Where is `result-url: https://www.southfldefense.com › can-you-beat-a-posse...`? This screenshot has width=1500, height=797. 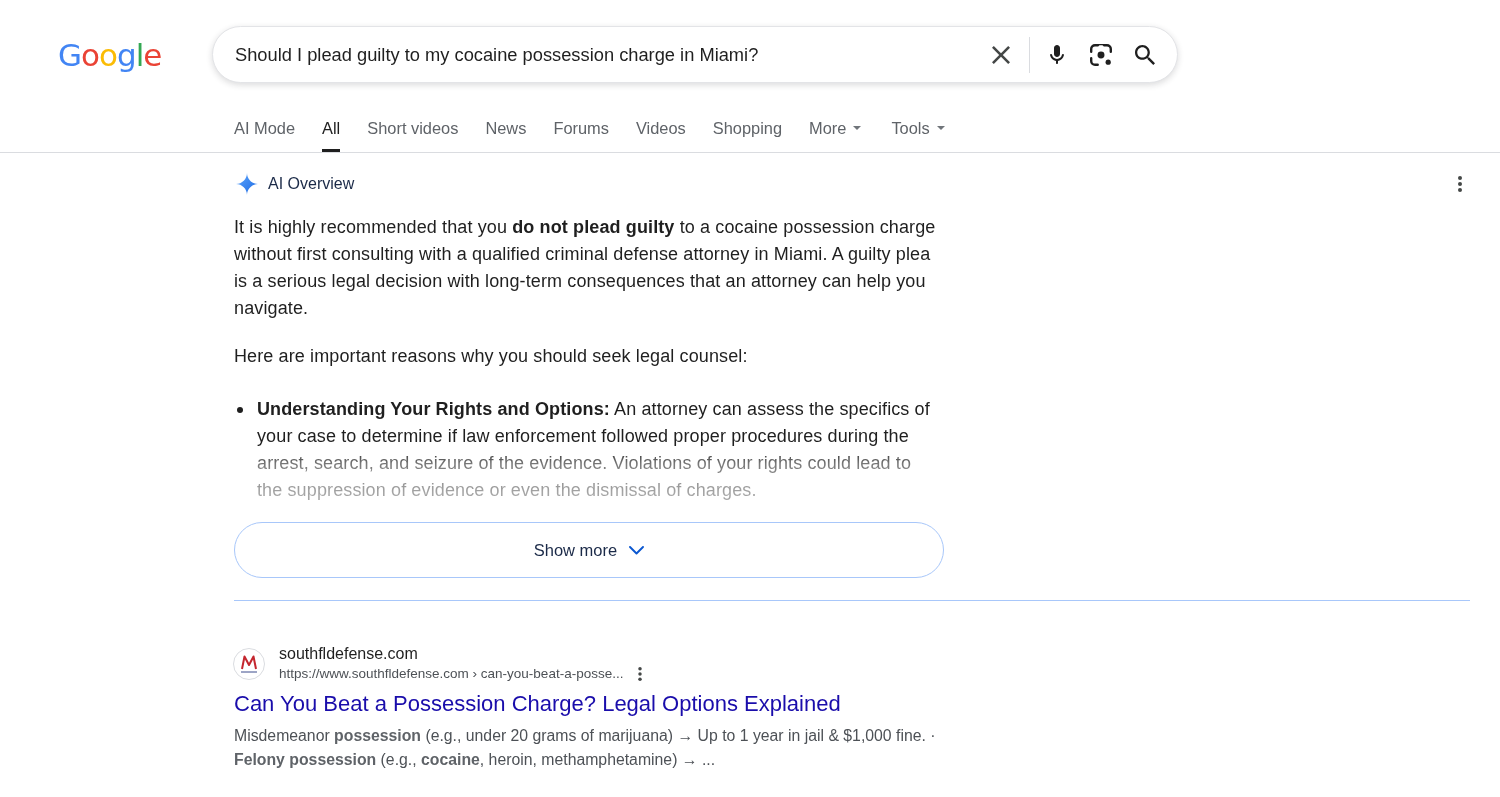 result-url: https://www.southfldefense.com › can-you-beat-a-posse... is located at coordinates (451, 674).